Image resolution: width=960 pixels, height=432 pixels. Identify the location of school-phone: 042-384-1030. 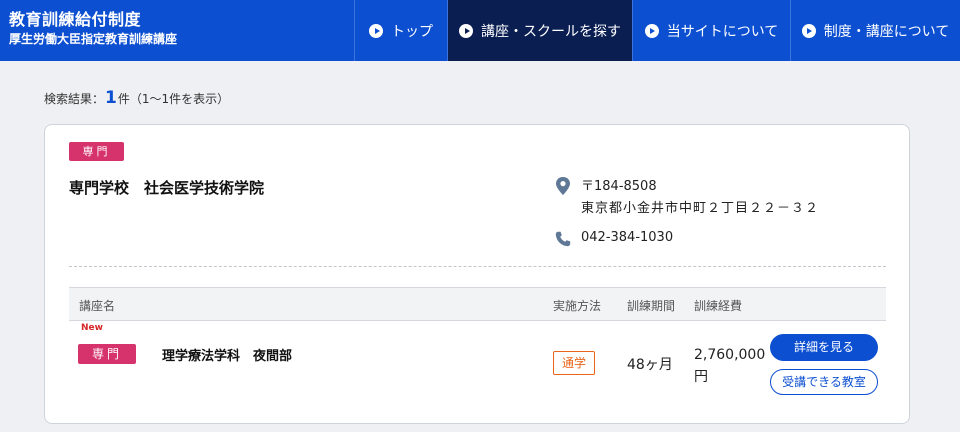
(627, 237).